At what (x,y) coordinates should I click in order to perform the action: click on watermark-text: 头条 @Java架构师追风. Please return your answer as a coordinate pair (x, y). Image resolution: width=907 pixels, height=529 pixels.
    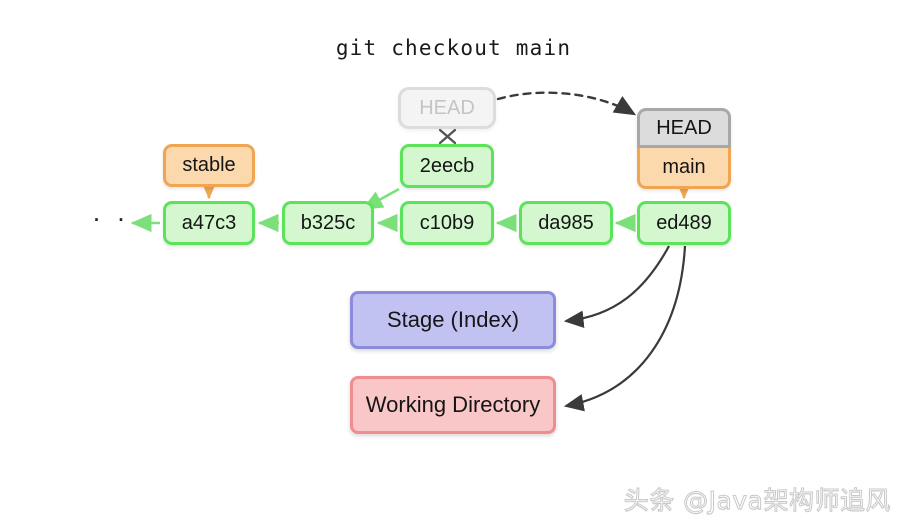
    Looking at the image, I should click on (757, 501).